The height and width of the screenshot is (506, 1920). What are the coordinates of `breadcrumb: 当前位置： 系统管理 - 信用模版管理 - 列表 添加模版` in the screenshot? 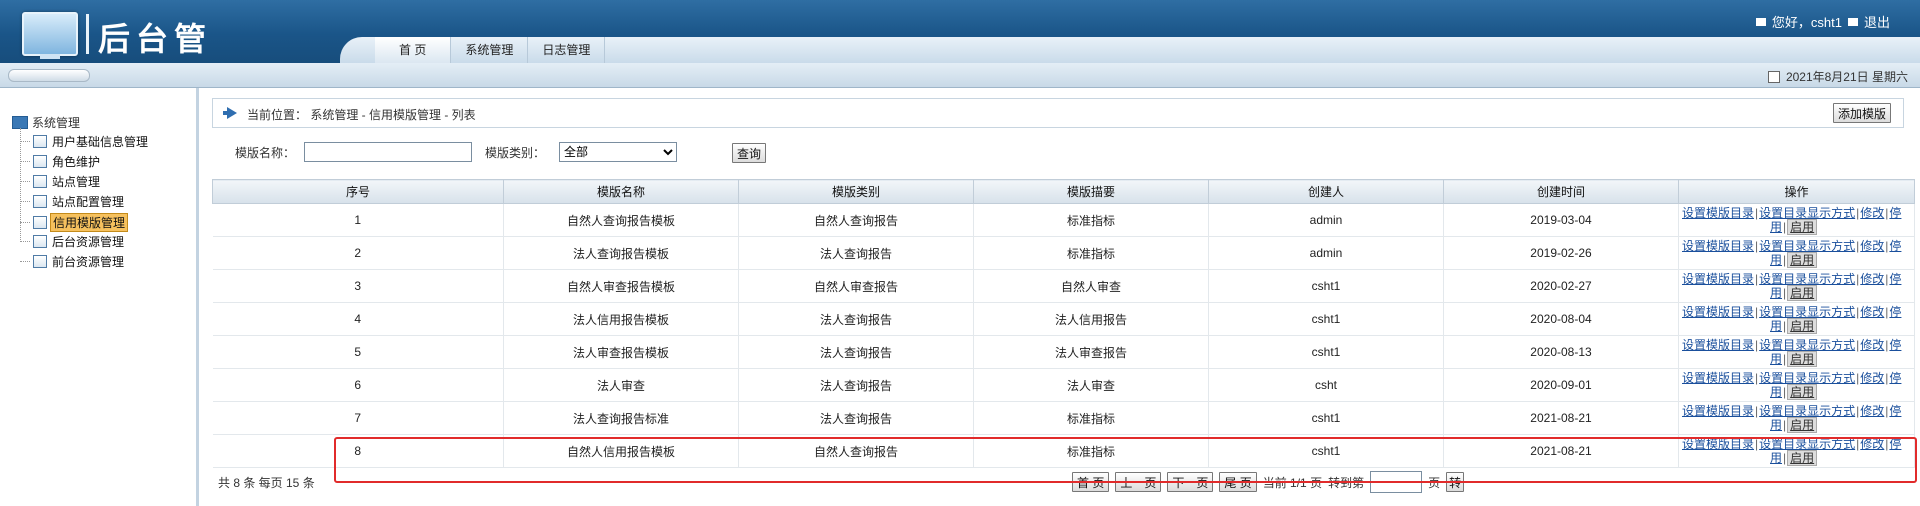 It's located at (1058, 113).